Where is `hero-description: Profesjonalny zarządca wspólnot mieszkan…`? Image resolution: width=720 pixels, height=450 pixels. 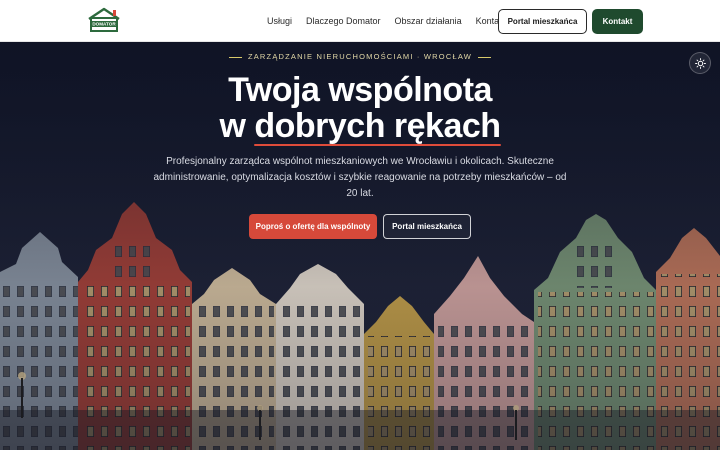 hero-description: Profesjonalny zarządca wspólnot mieszkan… is located at coordinates (360, 177).